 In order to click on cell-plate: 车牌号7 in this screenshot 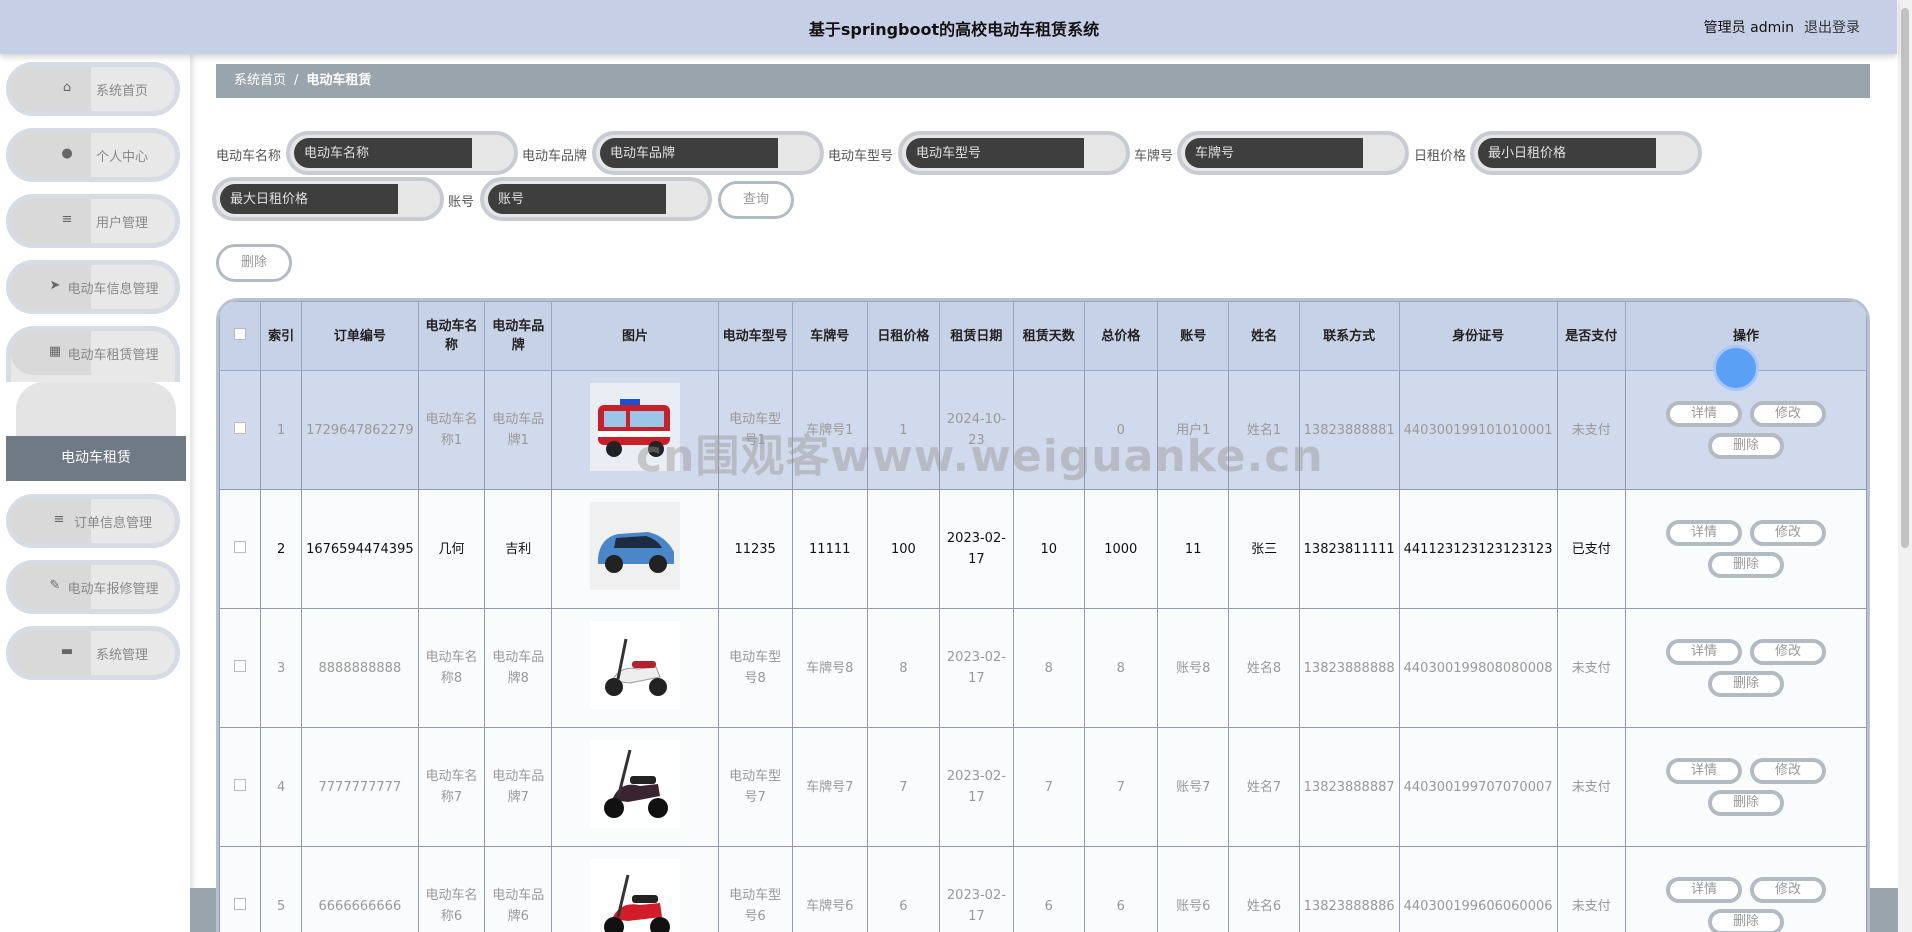, I will do `click(829, 787)`.